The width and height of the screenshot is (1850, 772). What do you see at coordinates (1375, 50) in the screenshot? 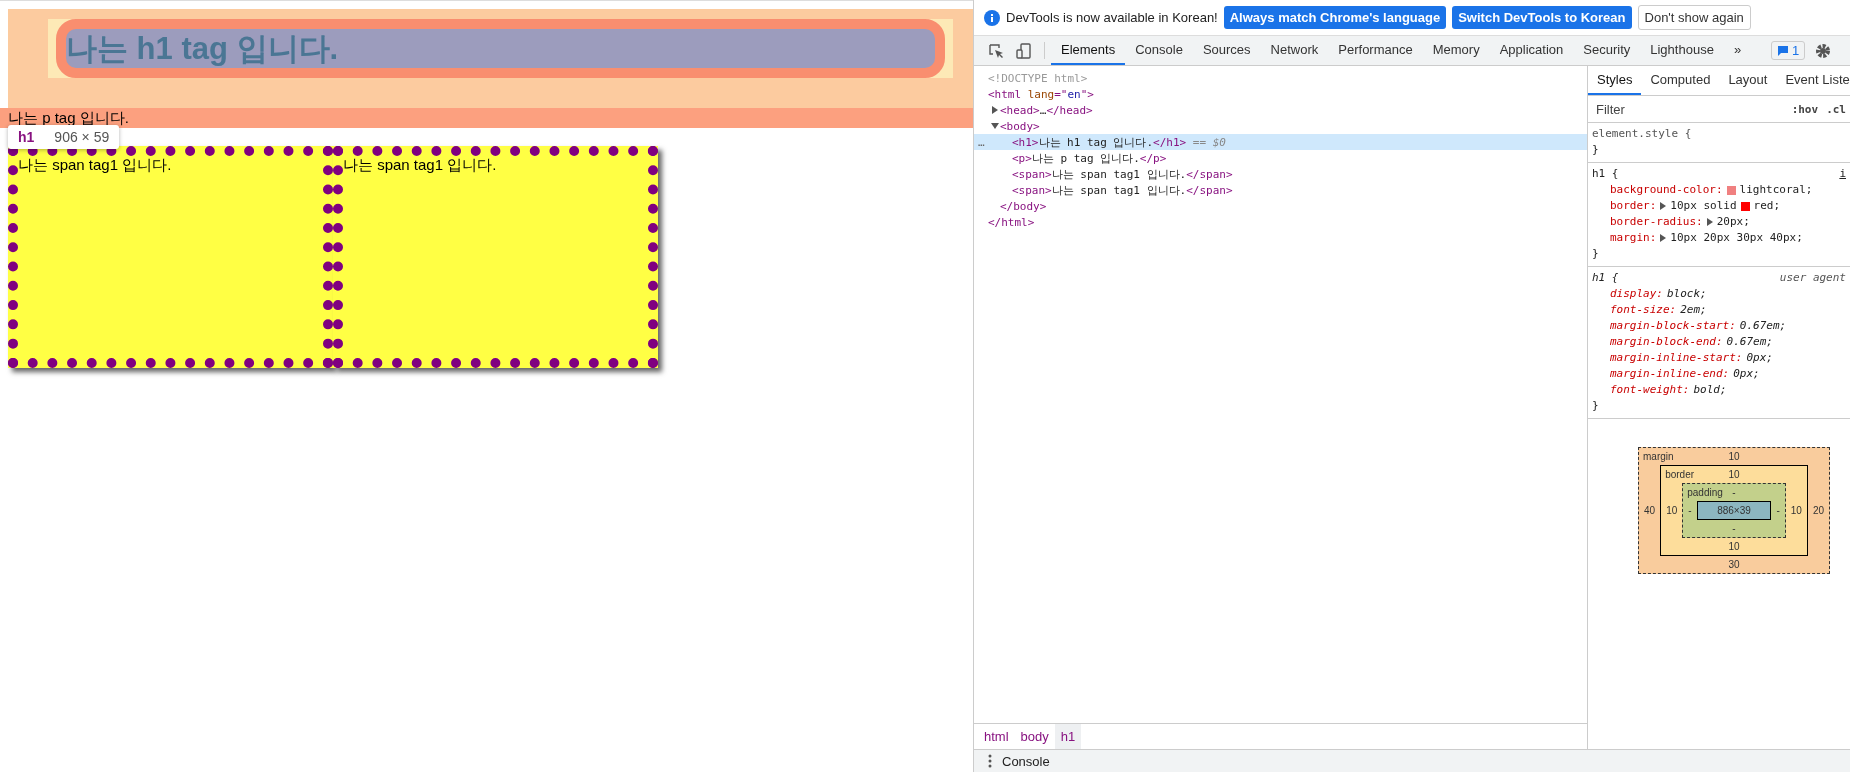
I see `devtools-tab: Performance` at bounding box center [1375, 50].